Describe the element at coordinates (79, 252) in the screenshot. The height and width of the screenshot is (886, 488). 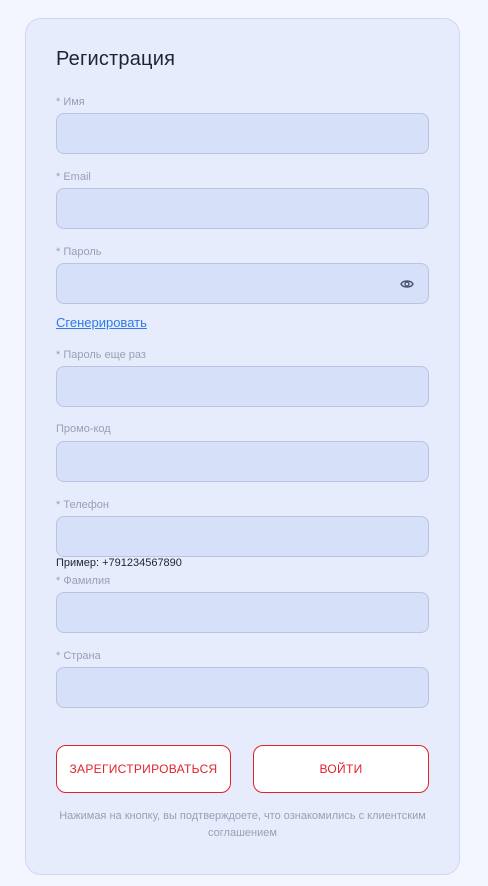
I see `password-label: * Пароль` at that location.